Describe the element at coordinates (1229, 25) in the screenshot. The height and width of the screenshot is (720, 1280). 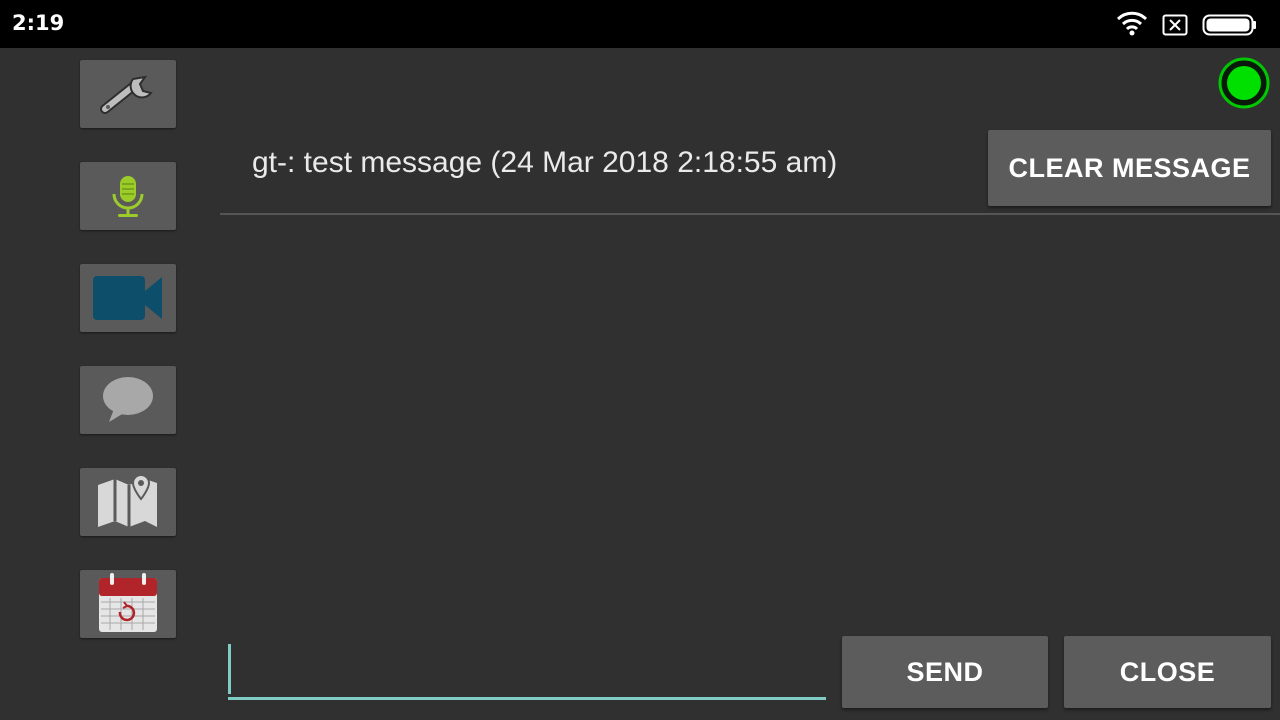
I see `battery-icon` at that location.